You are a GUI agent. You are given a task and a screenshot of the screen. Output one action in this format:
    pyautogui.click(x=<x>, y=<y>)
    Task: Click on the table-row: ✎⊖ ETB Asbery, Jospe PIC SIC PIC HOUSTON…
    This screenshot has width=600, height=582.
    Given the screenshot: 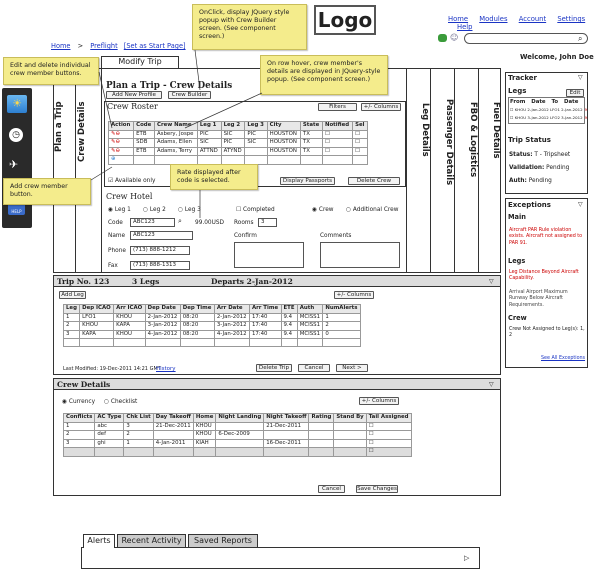 What is the action you would take?
    pyautogui.click(x=237, y=134)
    